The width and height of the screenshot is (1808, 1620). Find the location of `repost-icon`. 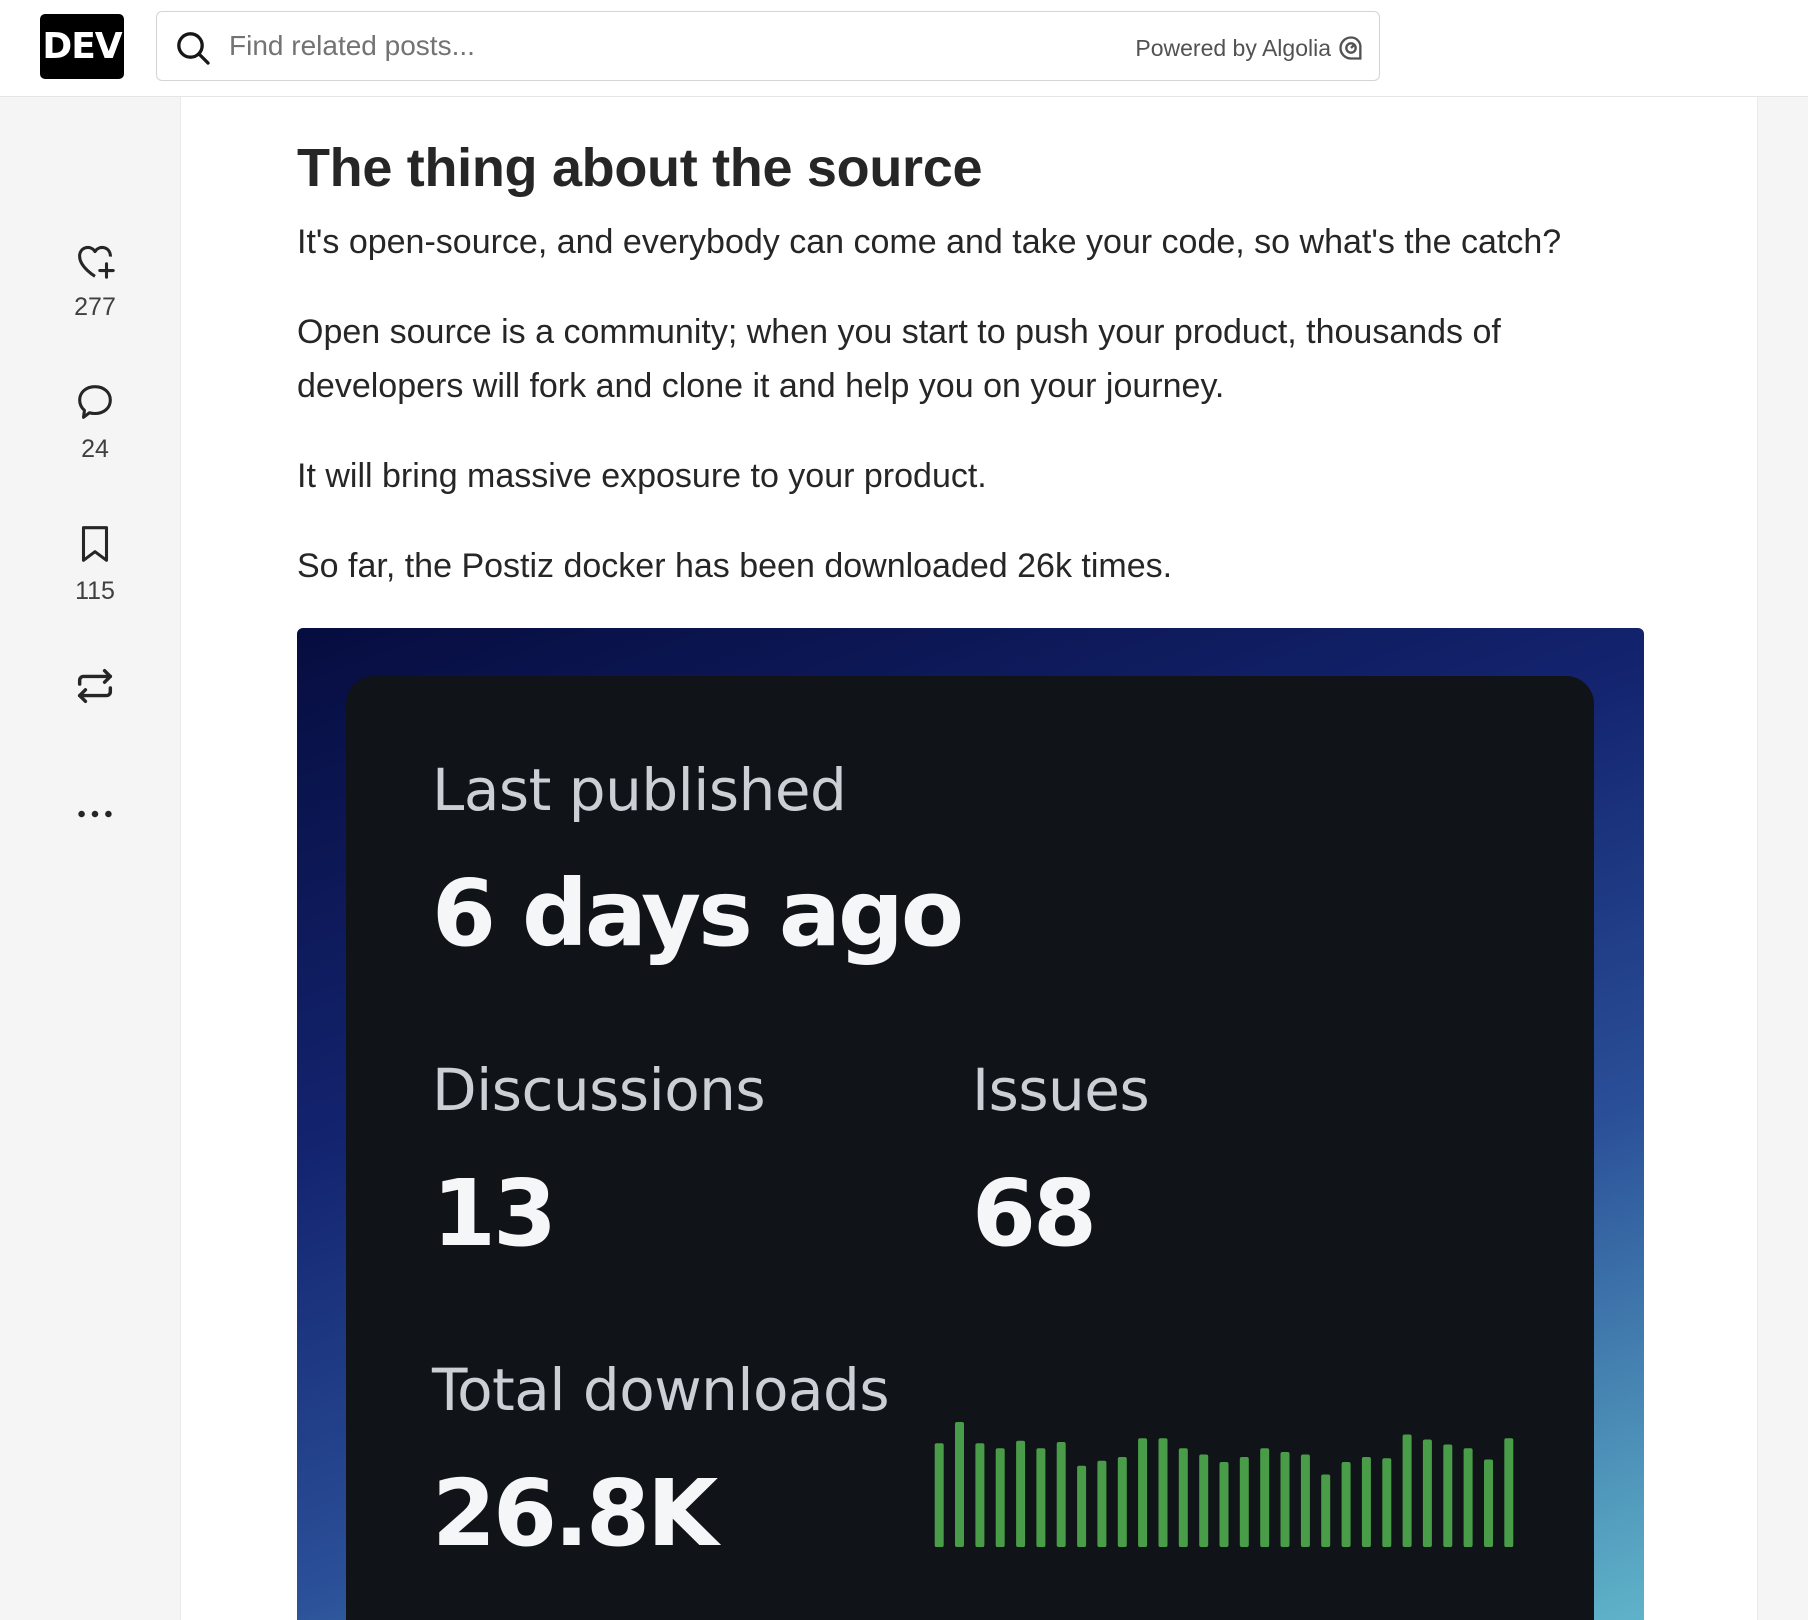

repost-icon is located at coordinates (95, 686).